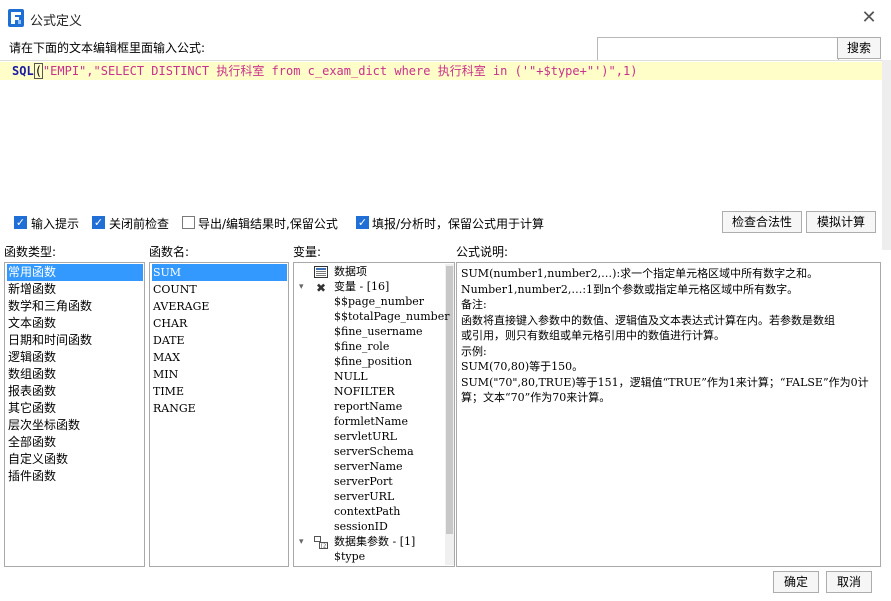  Describe the element at coordinates (859, 48) in the screenshot. I see `search-button: 搜索` at that location.